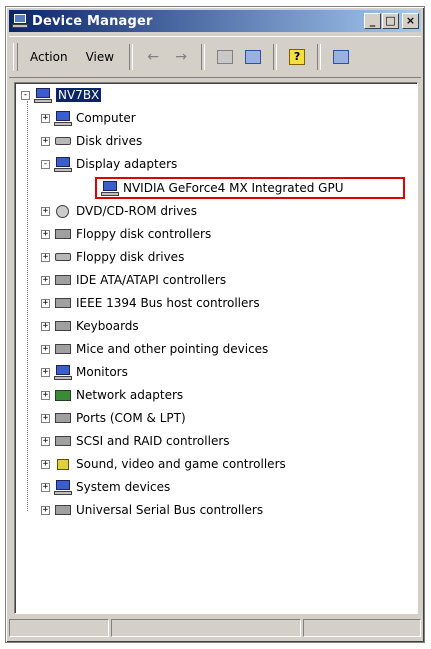 The height and width of the screenshot is (649, 431). Describe the element at coordinates (27, 306) in the screenshot. I see `tree-line` at that location.